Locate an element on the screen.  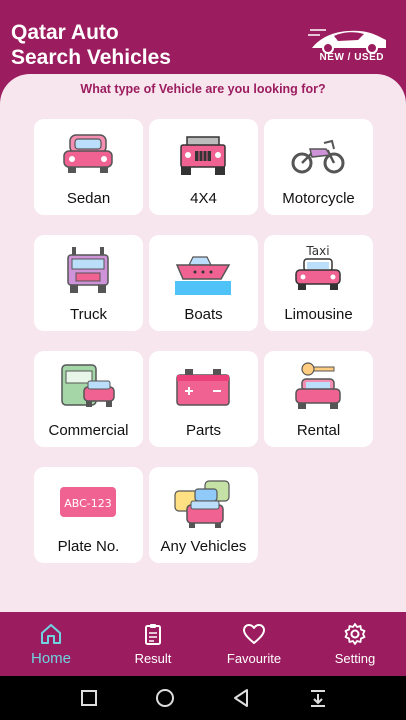
category-card-truck: Truck is located at coordinates (88, 283).